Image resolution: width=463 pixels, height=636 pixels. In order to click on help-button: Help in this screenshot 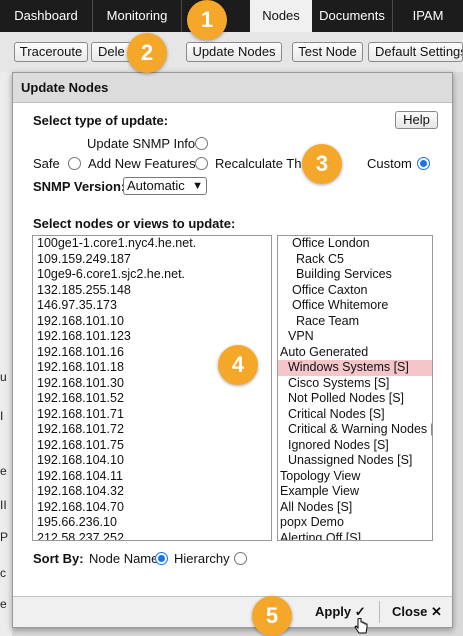, I will do `click(416, 120)`.